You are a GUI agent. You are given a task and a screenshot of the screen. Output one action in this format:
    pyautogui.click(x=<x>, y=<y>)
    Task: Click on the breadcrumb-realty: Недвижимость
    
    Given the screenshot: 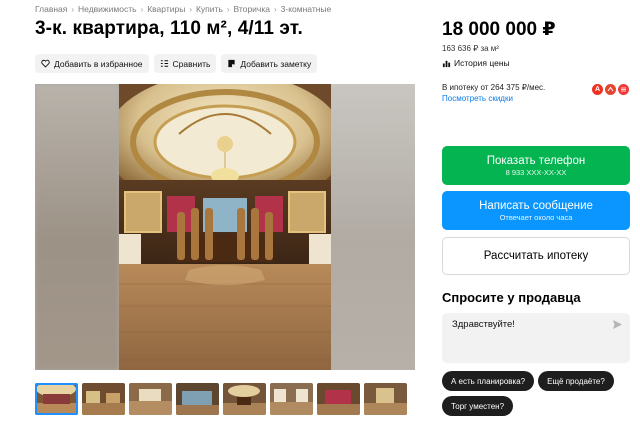 What is the action you would take?
    pyautogui.click(x=107, y=9)
    